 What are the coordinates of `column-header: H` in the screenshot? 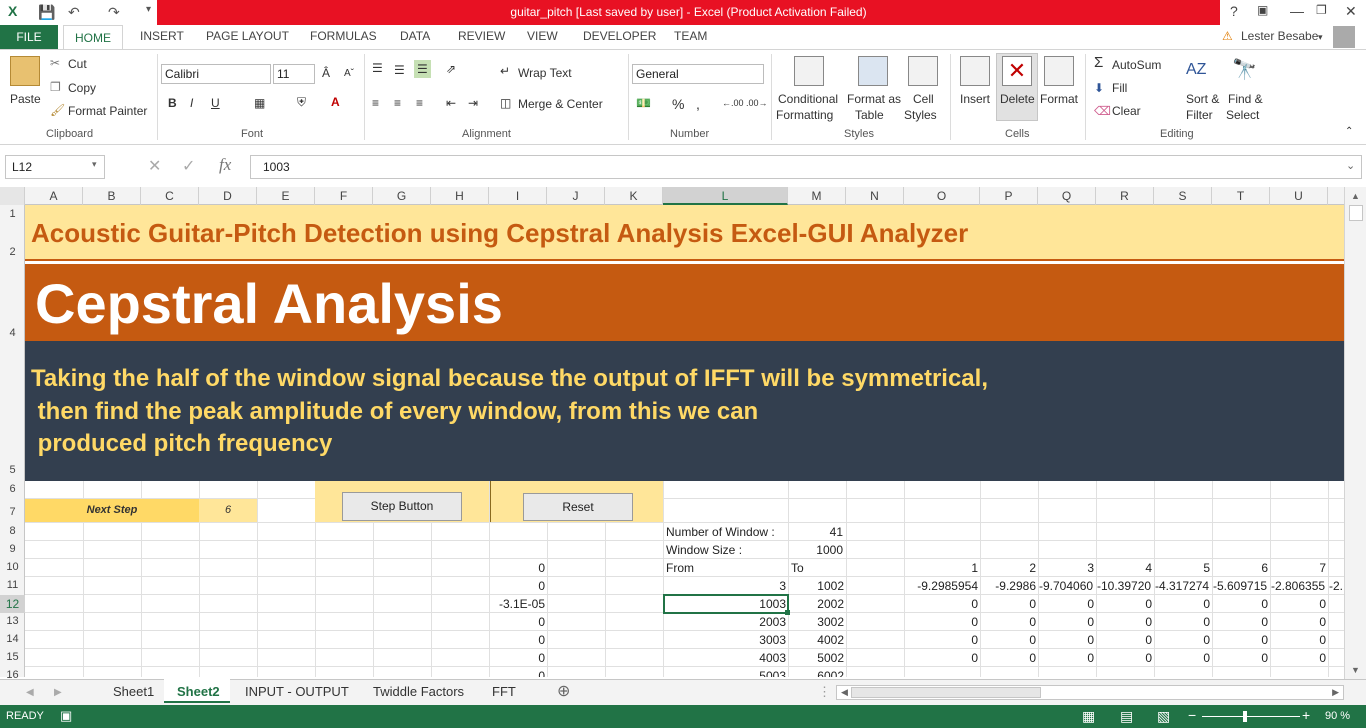 It's located at (460, 196).